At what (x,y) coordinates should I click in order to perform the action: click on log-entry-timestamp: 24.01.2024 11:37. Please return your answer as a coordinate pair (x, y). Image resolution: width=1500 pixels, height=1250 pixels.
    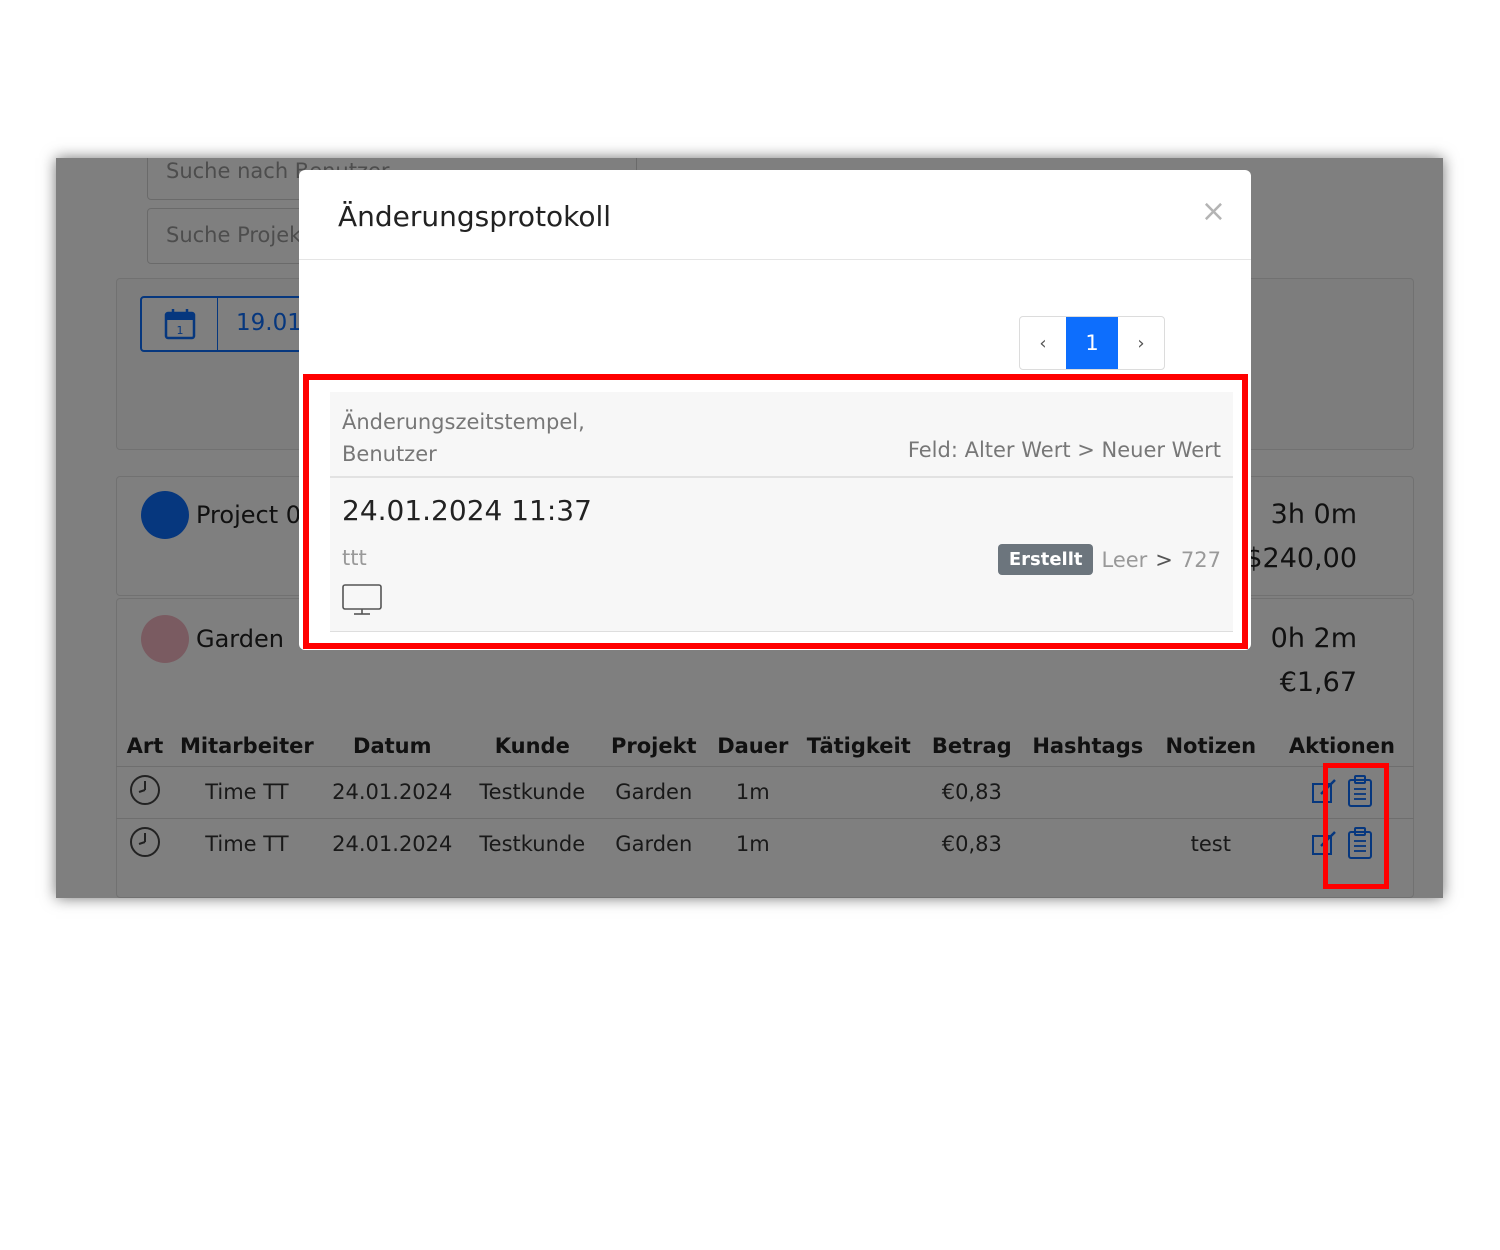
    Looking at the image, I should click on (467, 510).